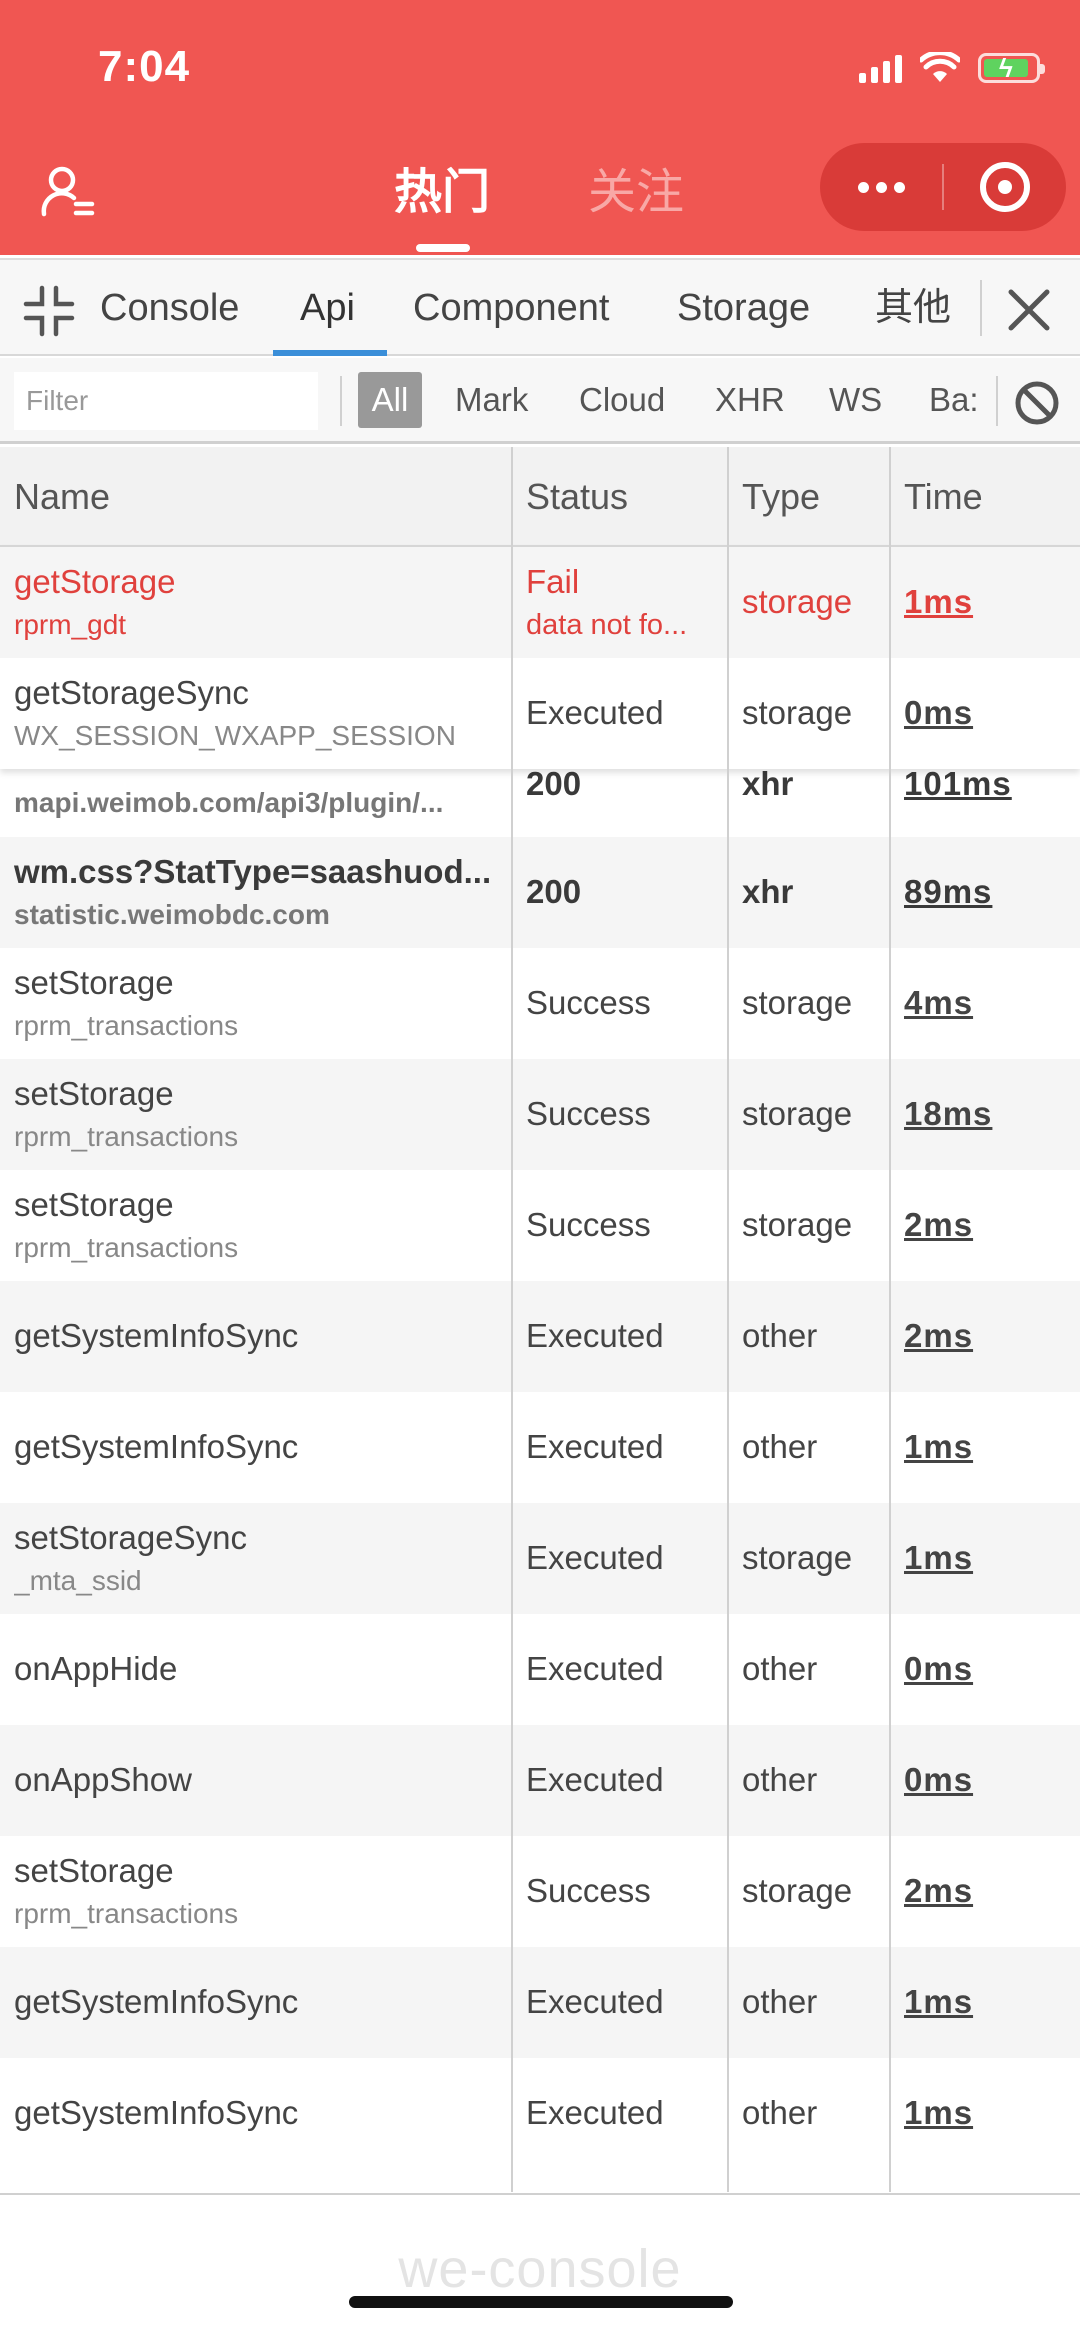  I want to click on active-tab-indicator, so click(443, 248).